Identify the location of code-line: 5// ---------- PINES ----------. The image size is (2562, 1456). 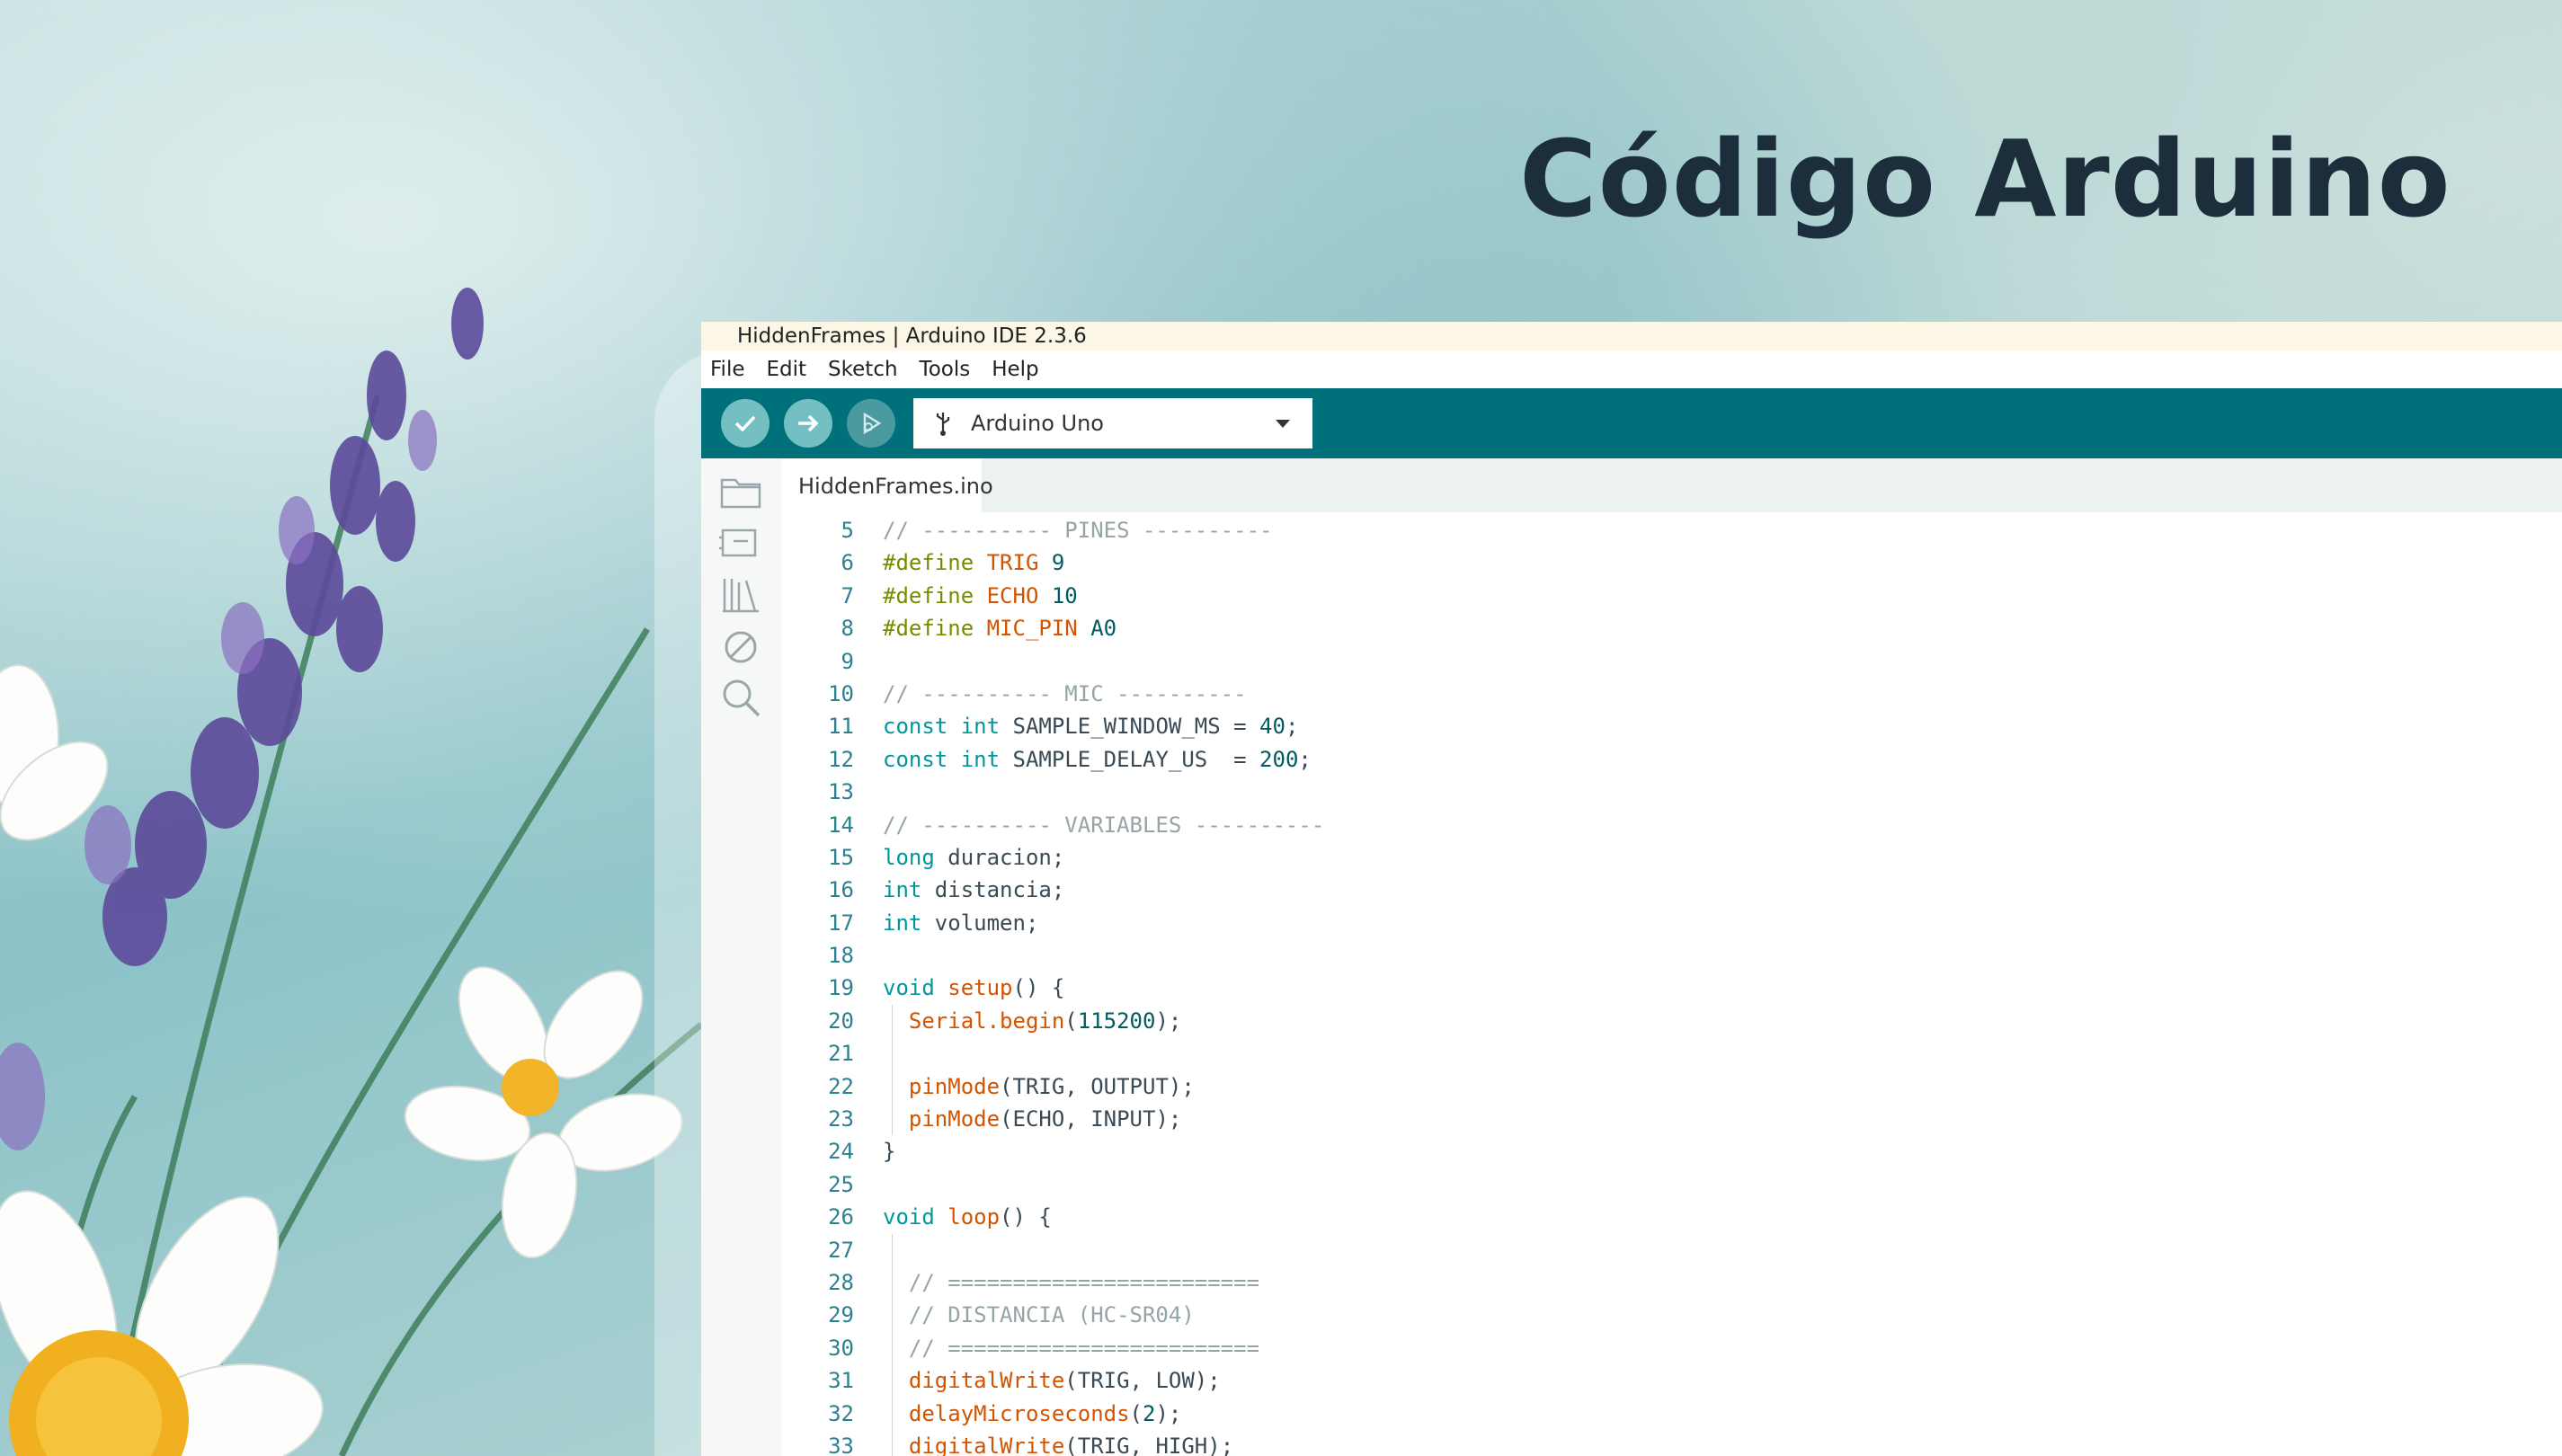
(1057, 531).